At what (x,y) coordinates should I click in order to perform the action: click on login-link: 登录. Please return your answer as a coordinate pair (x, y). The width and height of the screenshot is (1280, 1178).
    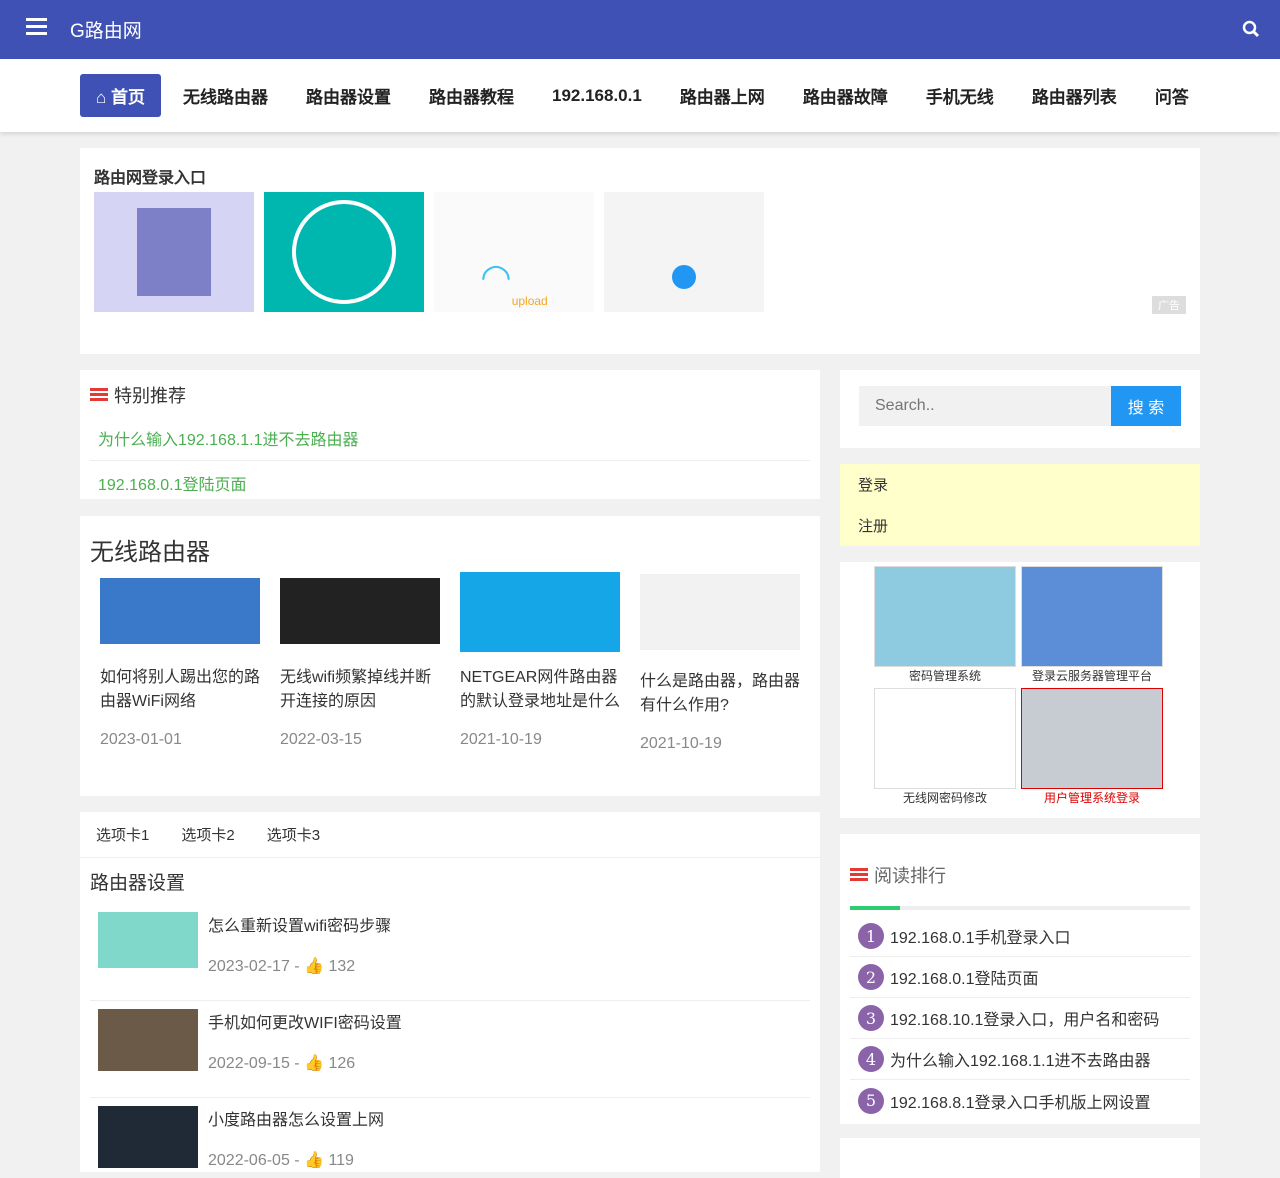
    Looking at the image, I should click on (1020, 484).